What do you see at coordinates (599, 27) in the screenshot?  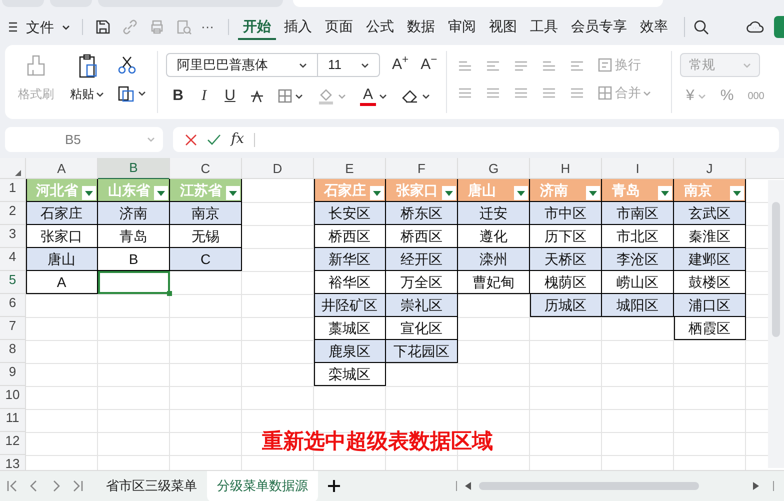 I see `ribbon-tab: 会员专享` at bounding box center [599, 27].